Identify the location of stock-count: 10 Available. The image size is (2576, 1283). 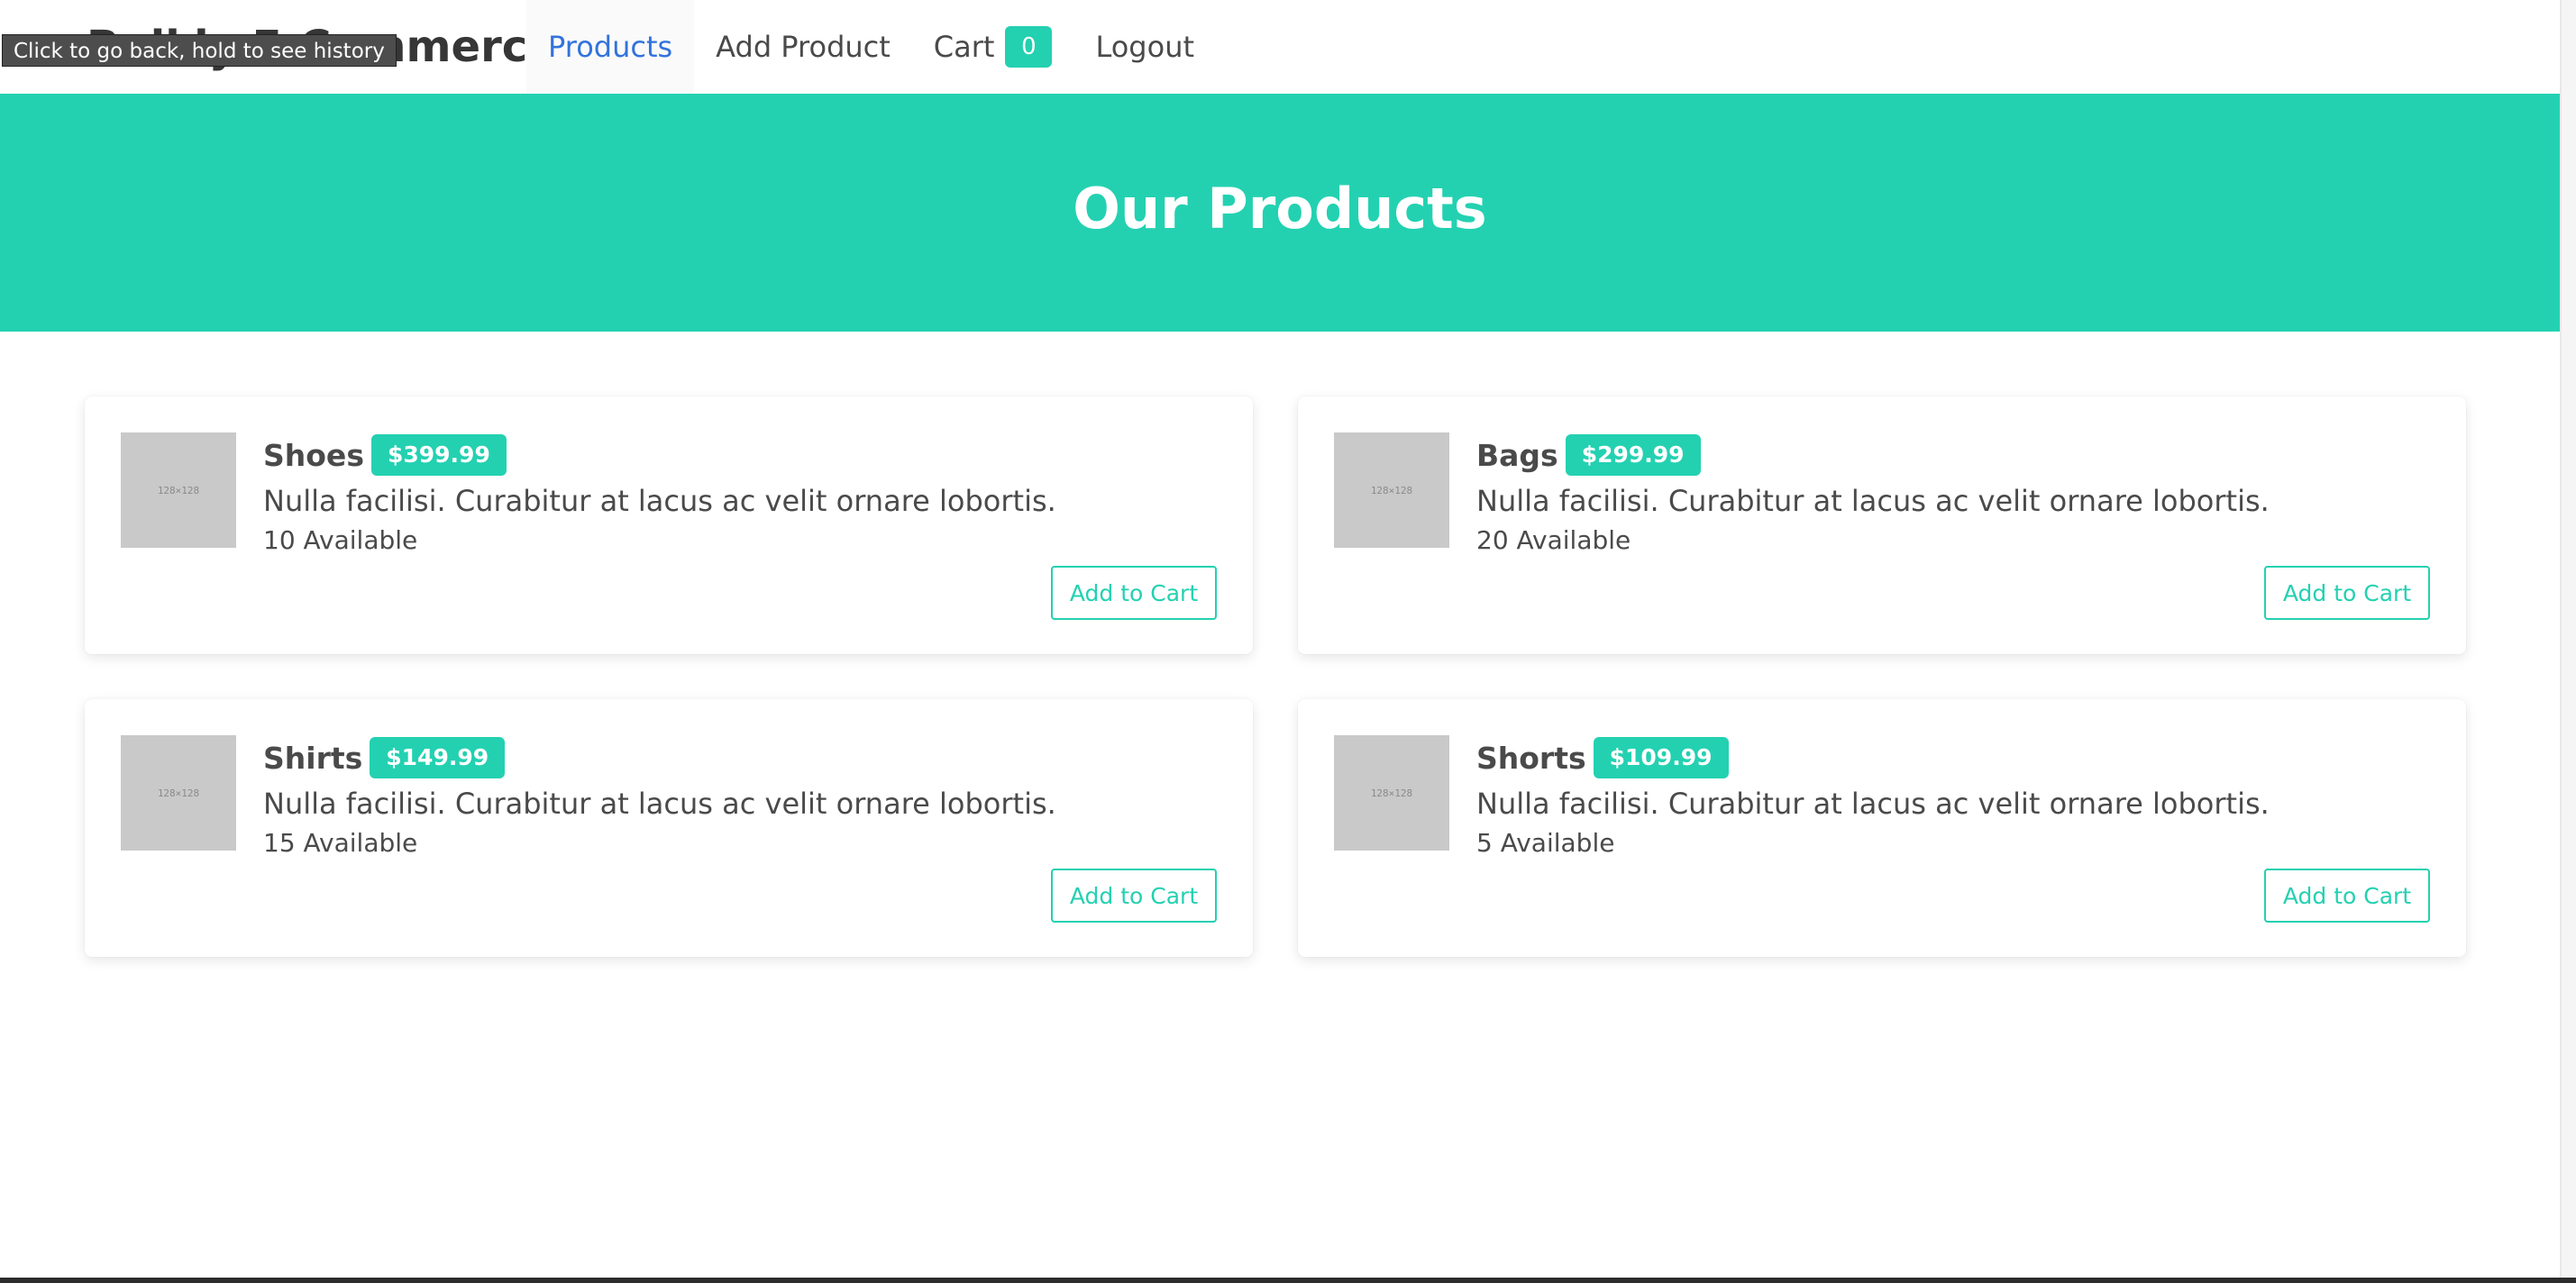
(340, 540).